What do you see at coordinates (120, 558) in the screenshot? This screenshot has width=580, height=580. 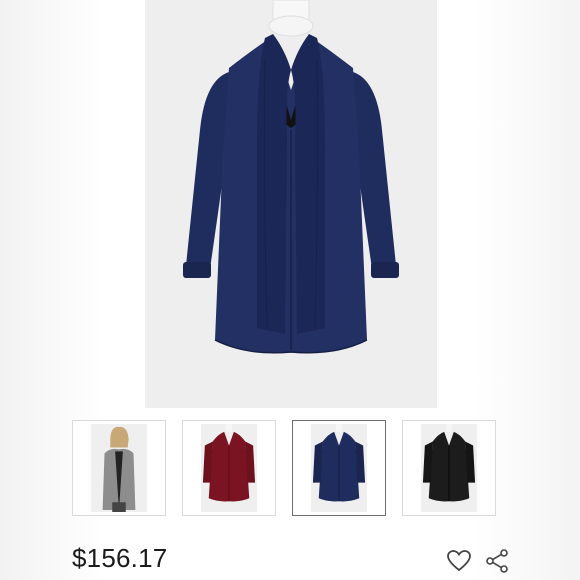 I see `product-price: $156.17` at bounding box center [120, 558].